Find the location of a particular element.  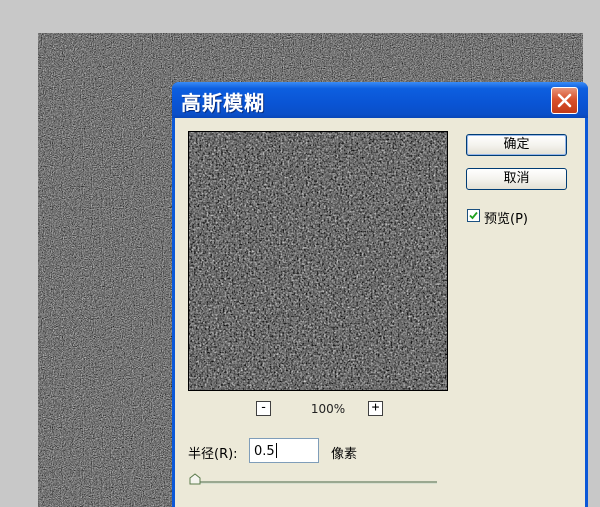

preview-checkbox-label: 预览(P) is located at coordinates (506, 219).